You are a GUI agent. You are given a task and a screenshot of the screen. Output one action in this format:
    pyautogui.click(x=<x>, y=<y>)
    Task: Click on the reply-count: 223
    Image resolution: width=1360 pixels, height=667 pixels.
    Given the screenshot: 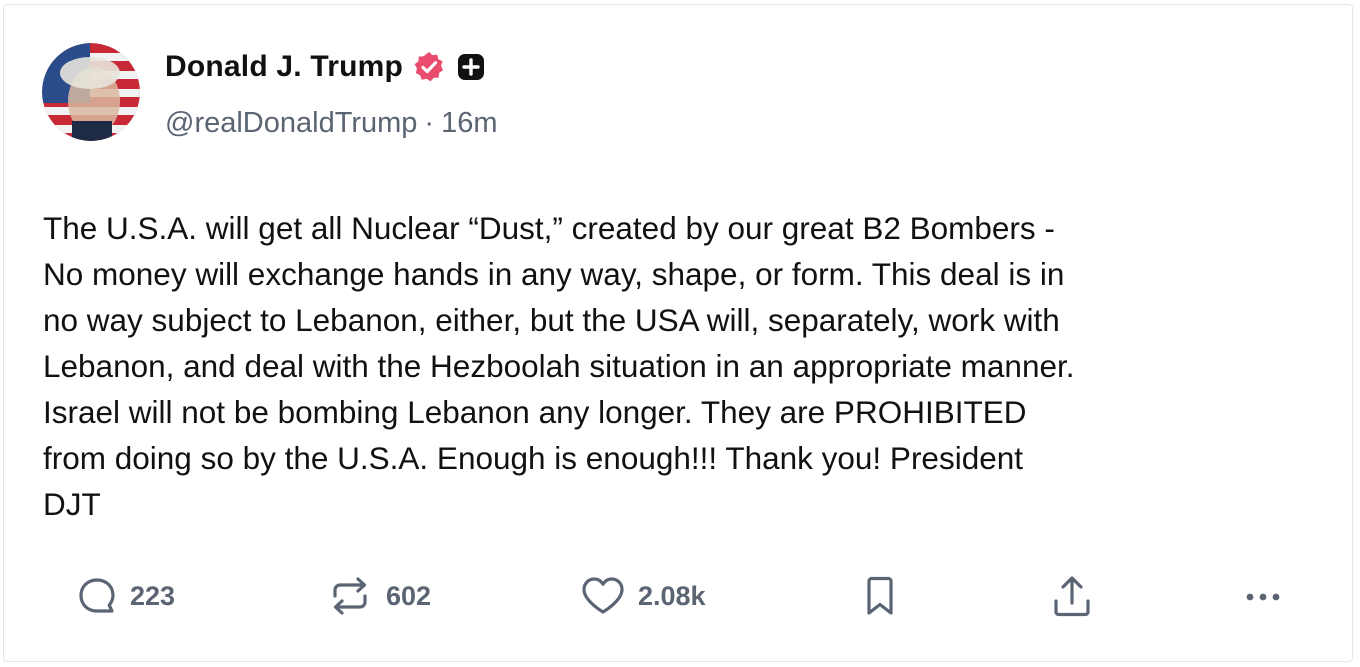 What is the action you would take?
    pyautogui.click(x=153, y=595)
    